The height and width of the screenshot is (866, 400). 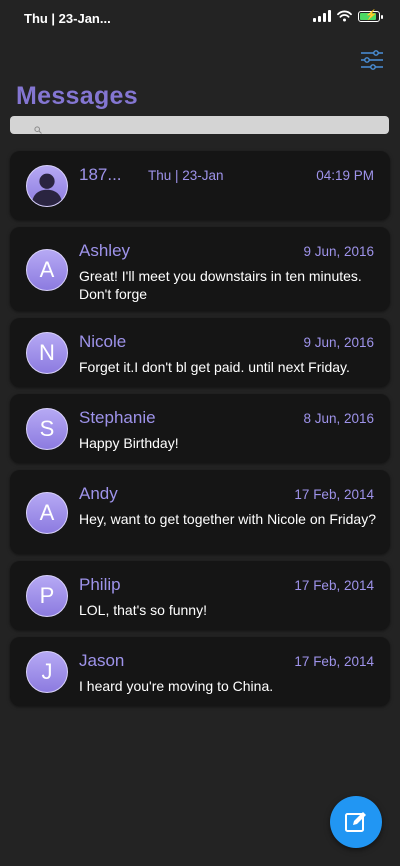 I want to click on page-title: Messages, so click(x=77, y=96).